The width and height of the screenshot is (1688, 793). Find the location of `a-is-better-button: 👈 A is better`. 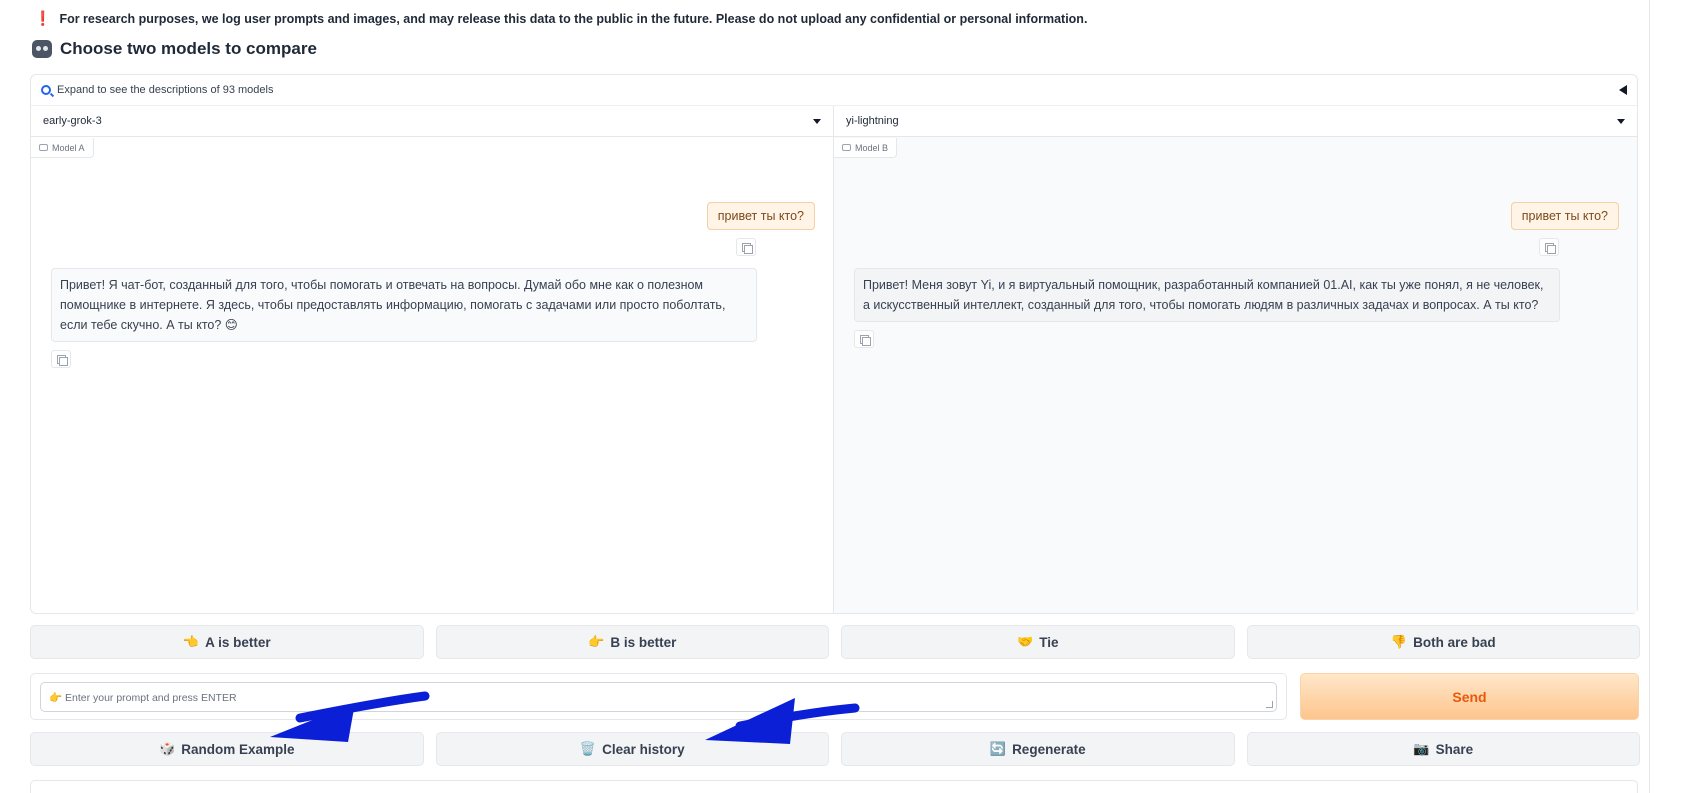

a-is-better-button: 👈 A is better is located at coordinates (227, 642).